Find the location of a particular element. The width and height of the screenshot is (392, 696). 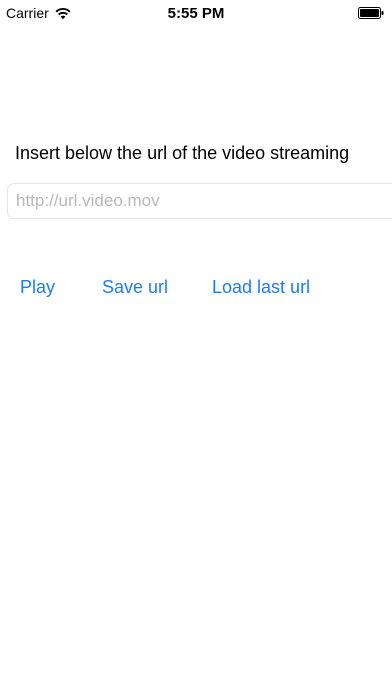

url-field is located at coordinates (199, 201).